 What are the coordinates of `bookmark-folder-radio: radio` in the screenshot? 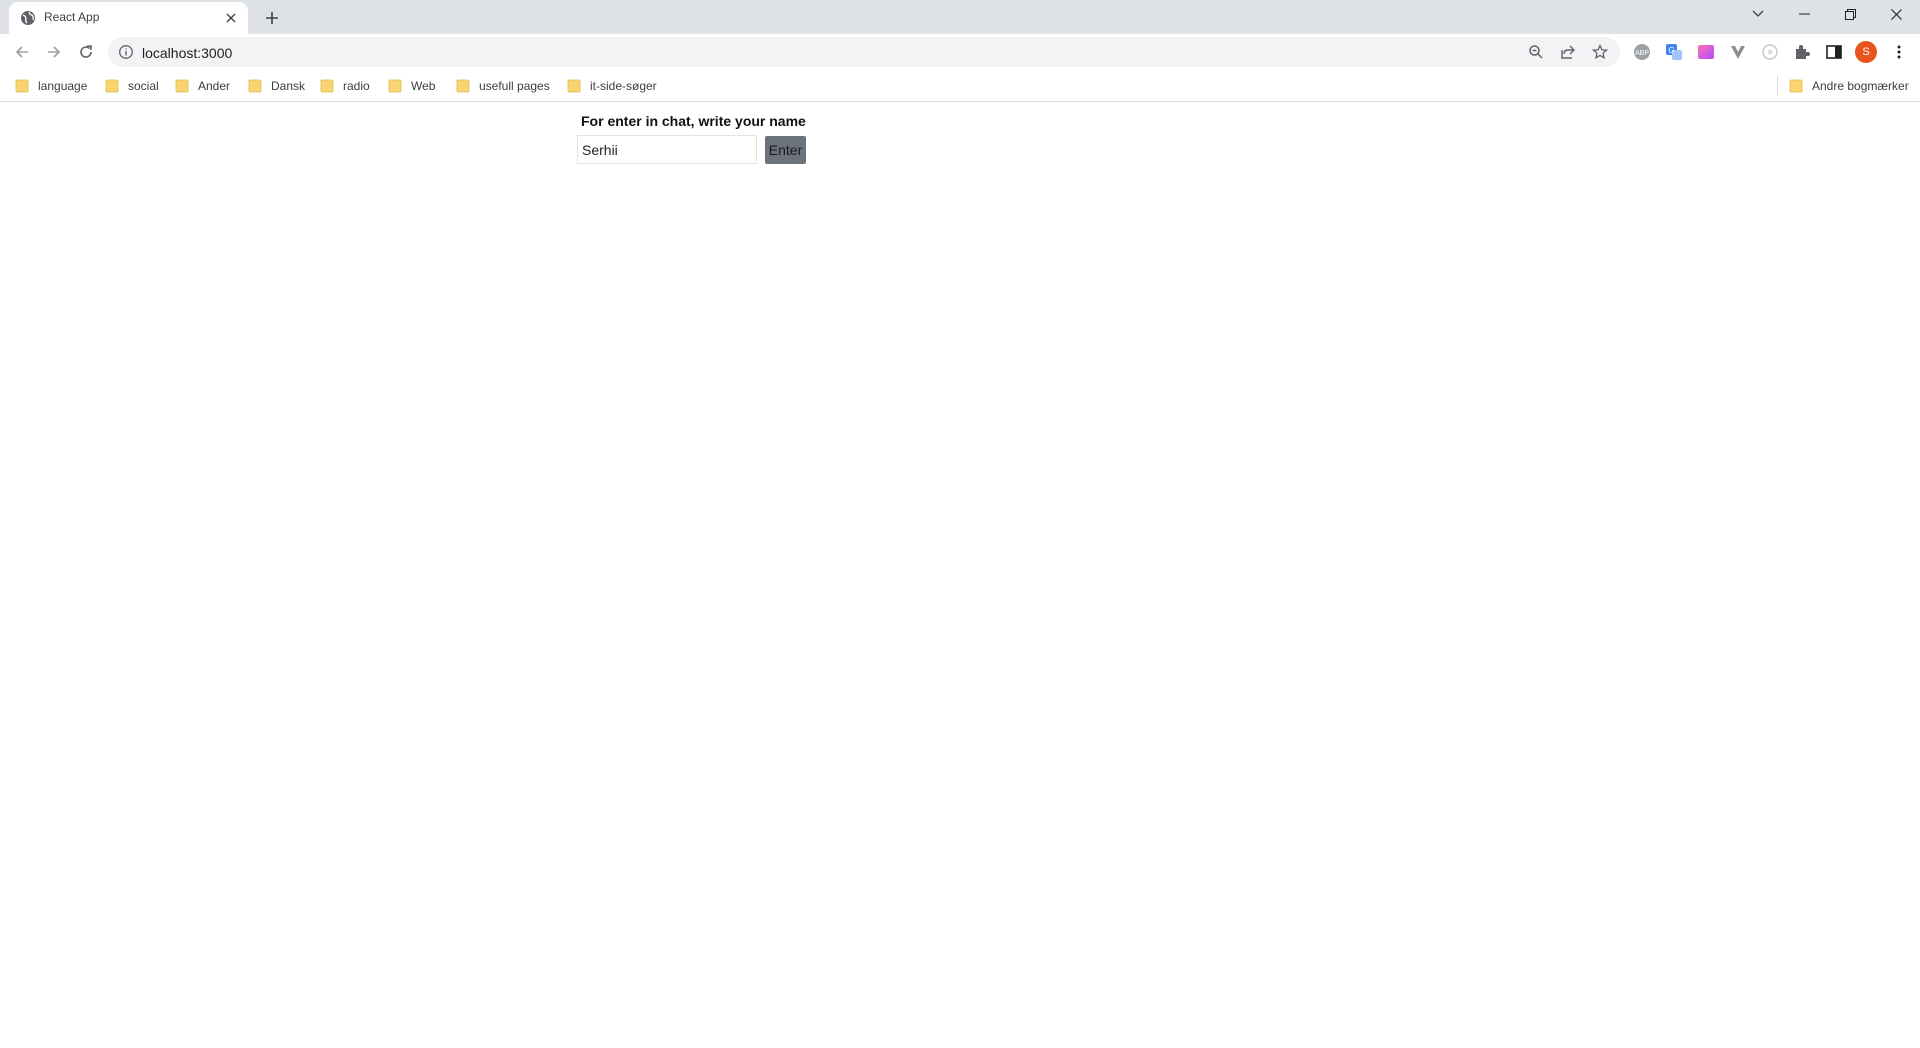 It's located at (345, 86).